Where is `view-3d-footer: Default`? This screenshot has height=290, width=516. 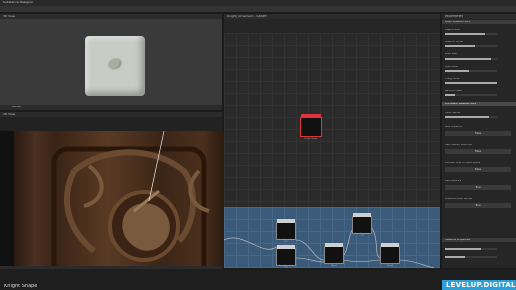
view-3d-footer: Default is located at coordinates (111, 107).